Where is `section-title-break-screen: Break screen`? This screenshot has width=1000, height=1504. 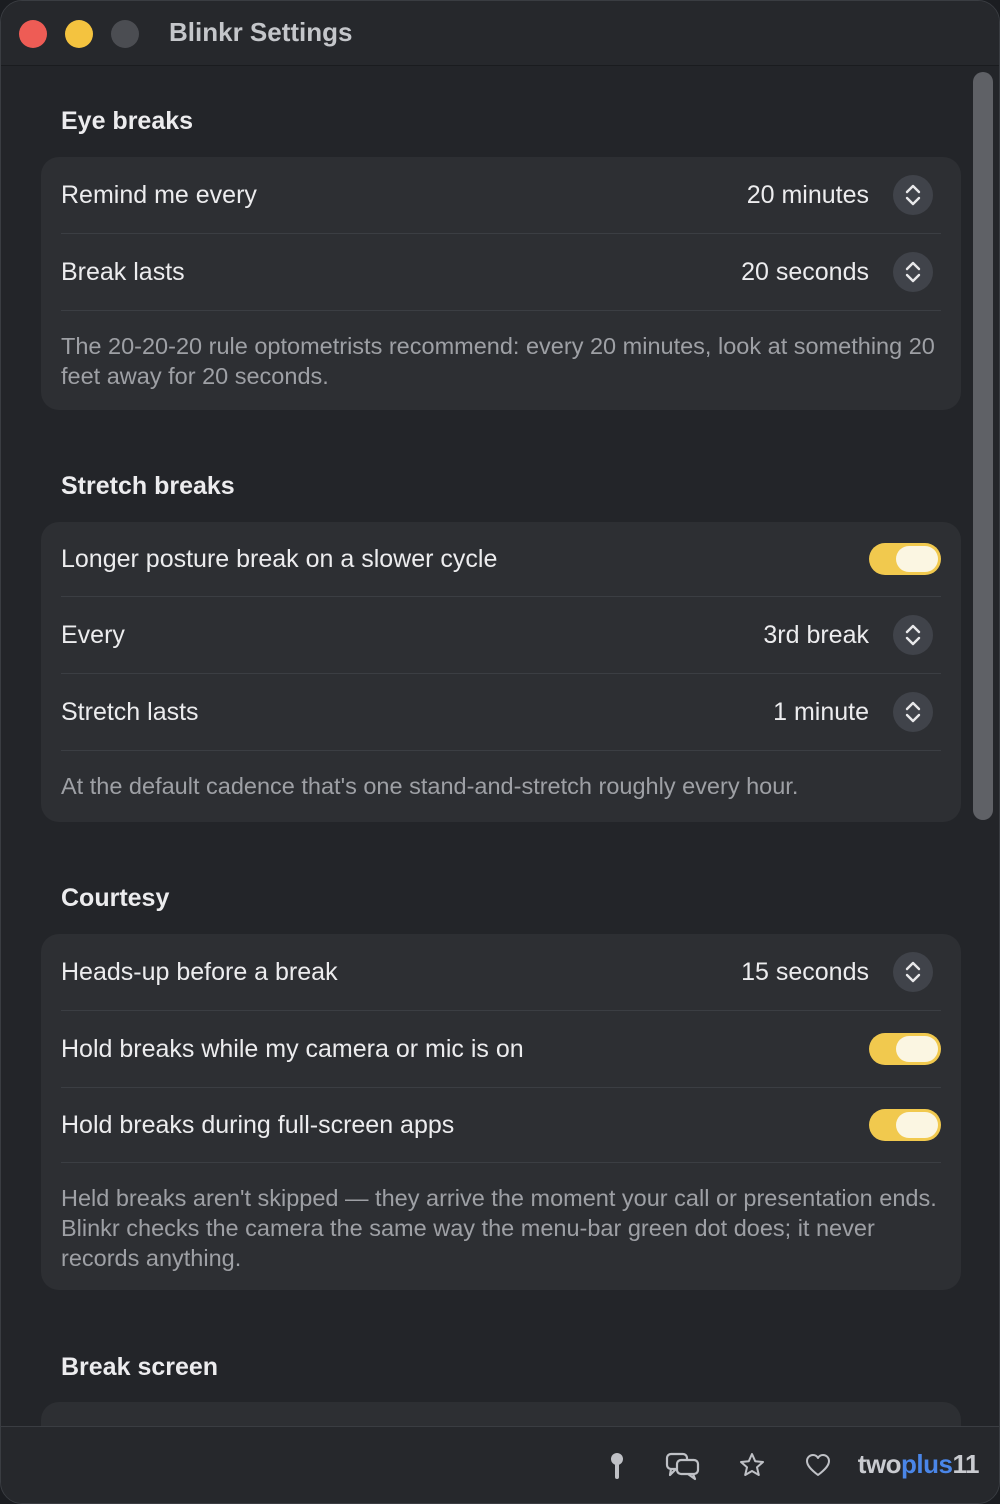 section-title-break-screen: Break screen is located at coordinates (140, 1367).